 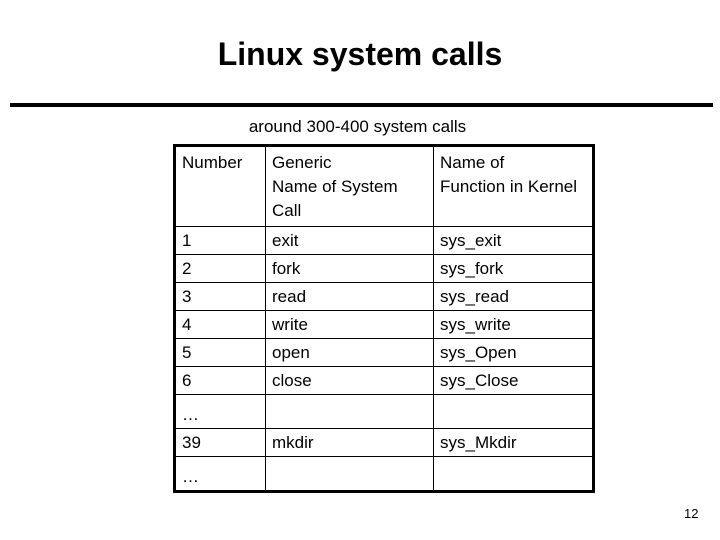 I want to click on cell-kernel: sys_fork, so click(x=513, y=268).